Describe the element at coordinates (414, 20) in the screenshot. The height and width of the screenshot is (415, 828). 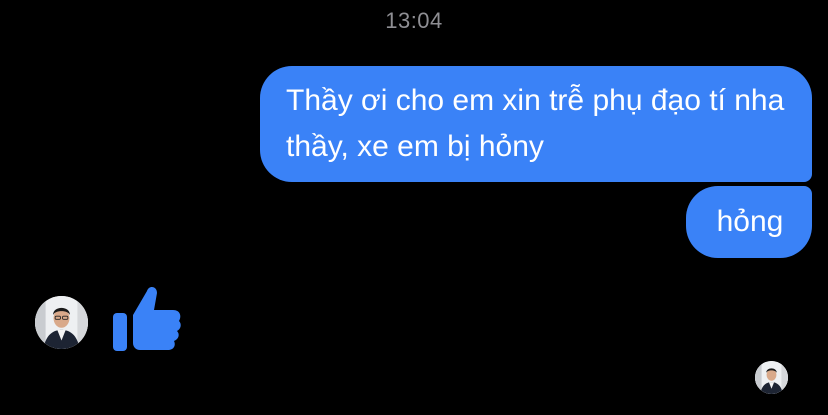
I see `message-timestamp: 13:04` at that location.